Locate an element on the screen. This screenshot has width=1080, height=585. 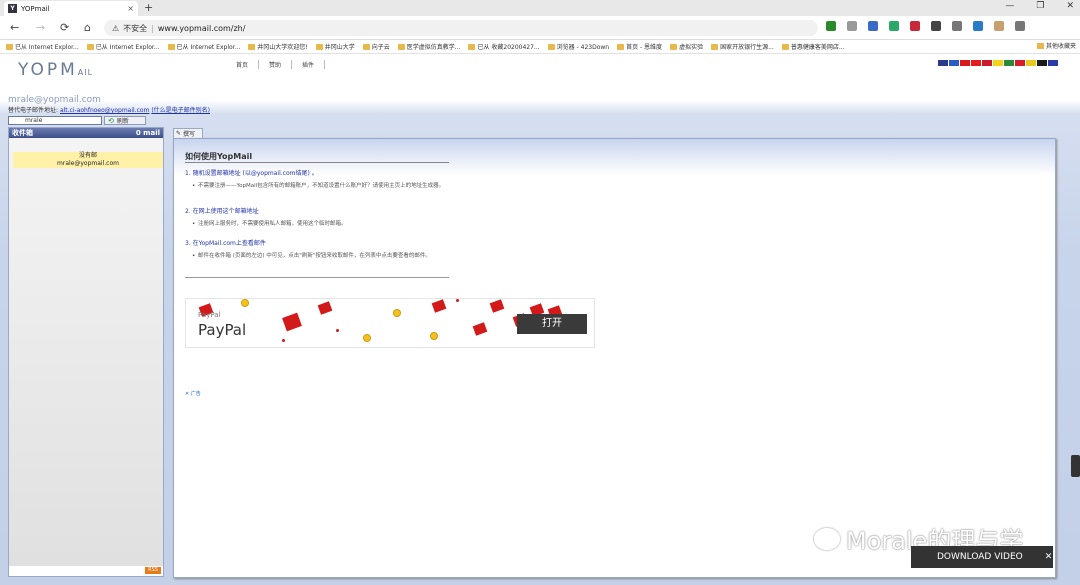
url-bar: ⚠ 不安全 | www.yopmail.com/zh/ is located at coordinates (461, 28).